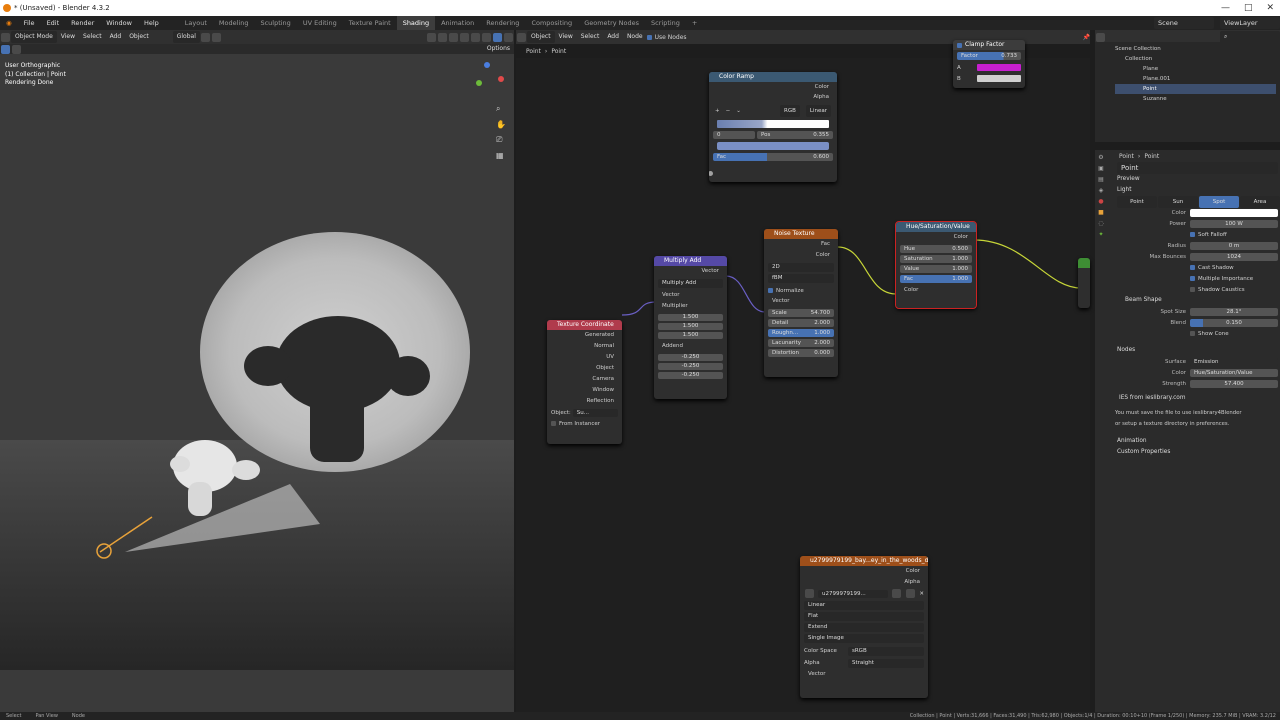 The image size is (1280, 720). What do you see at coordinates (1195, 59) in the screenshot?
I see `outliner-item-collection: Collection` at bounding box center [1195, 59].